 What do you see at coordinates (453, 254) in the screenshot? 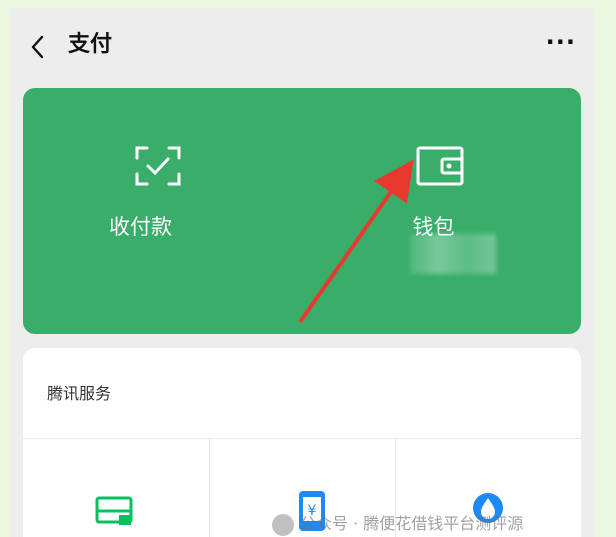
I see `blurred-balance` at bounding box center [453, 254].